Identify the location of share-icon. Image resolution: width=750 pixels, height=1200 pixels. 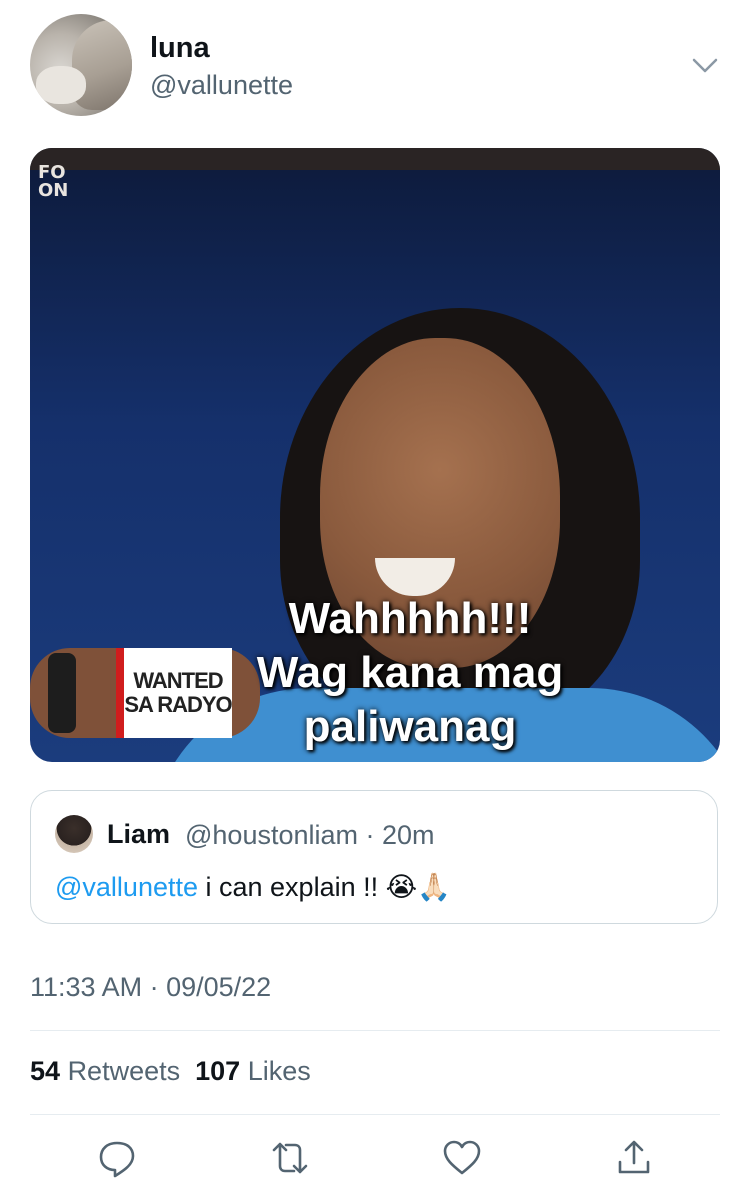
(634, 1158).